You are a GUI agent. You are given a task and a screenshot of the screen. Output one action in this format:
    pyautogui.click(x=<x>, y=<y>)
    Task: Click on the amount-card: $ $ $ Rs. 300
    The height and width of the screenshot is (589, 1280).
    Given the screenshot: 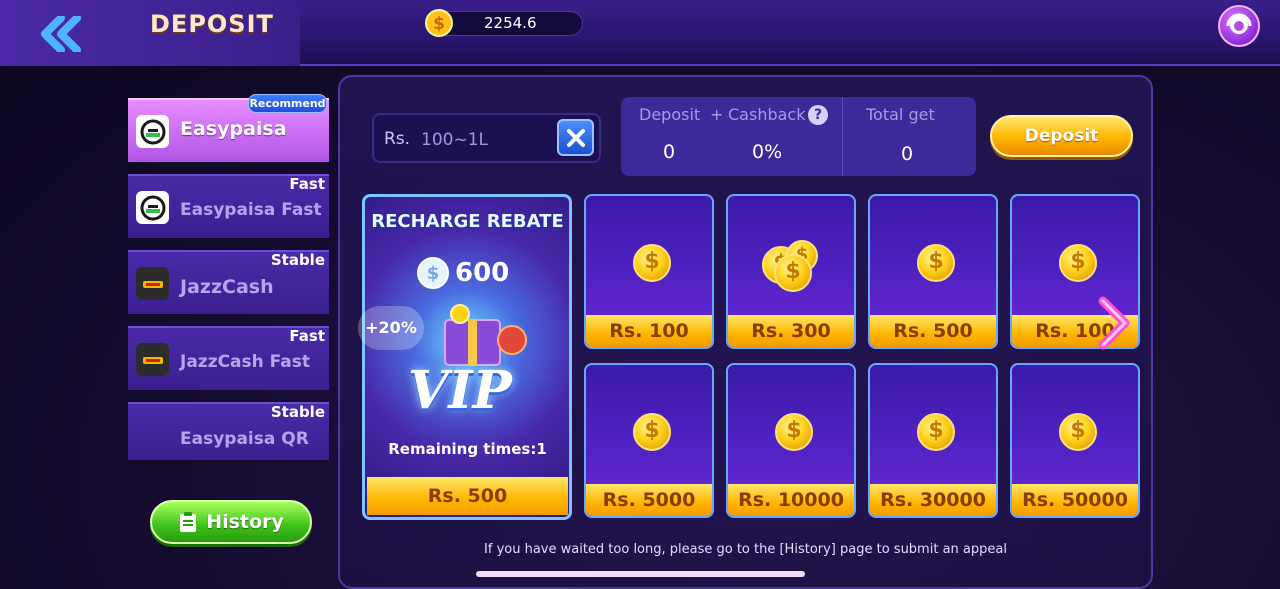 What is the action you would take?
    pyautogui.click(x=791, y=271)
    